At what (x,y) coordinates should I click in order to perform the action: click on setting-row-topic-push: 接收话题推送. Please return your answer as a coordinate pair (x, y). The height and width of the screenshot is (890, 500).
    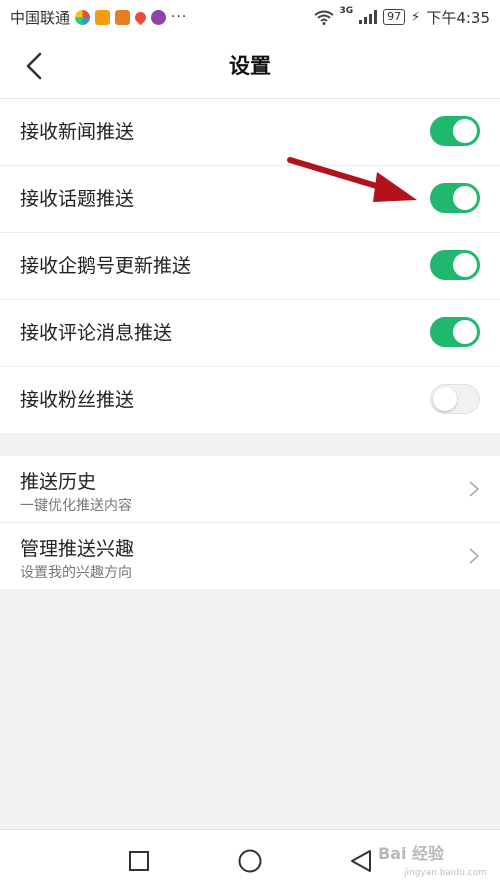
    Looking at the image, I should click on (250, 199).